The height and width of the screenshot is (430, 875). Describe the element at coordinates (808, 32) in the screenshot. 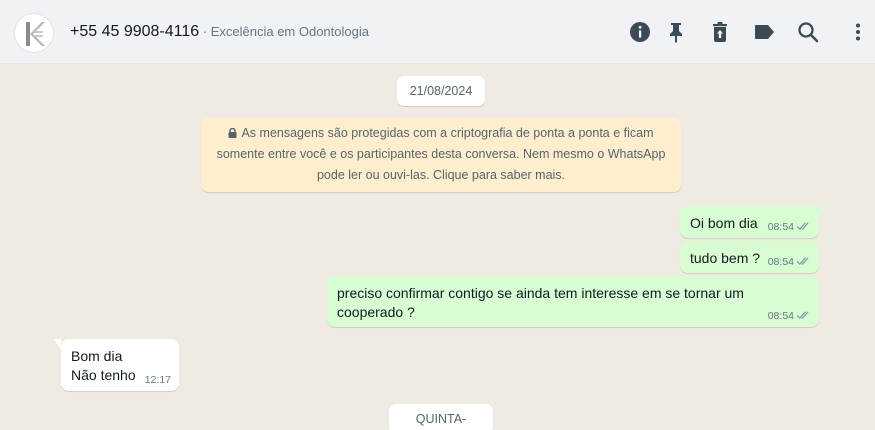

I see `search-icon` at that location.